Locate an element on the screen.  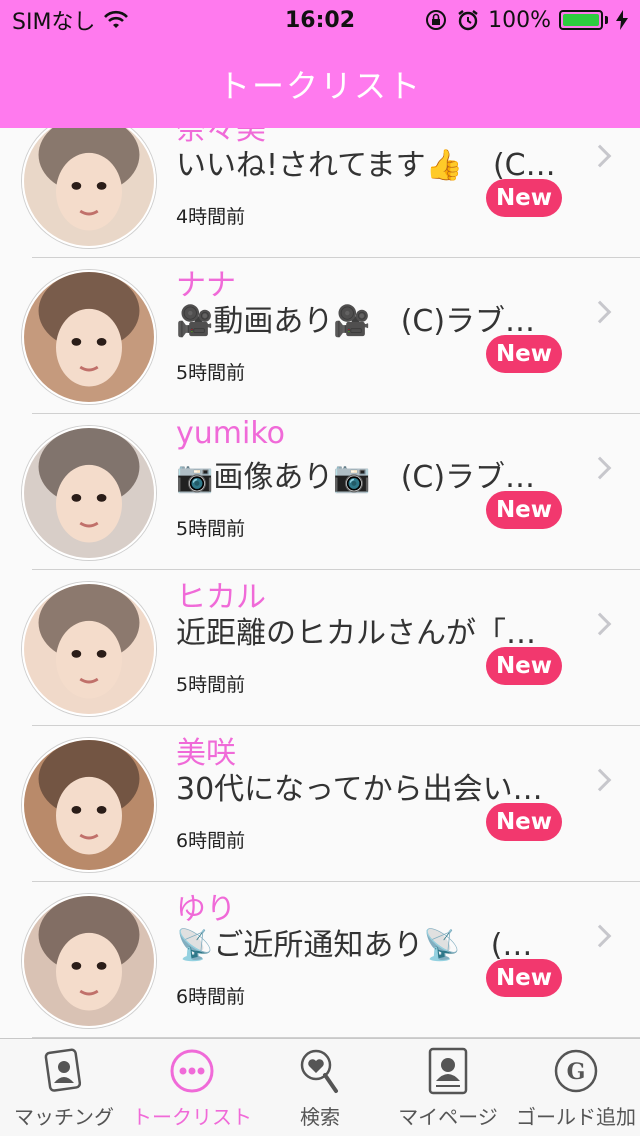
tab-matching-card: マッチング is located at coordinates (64, 1087).